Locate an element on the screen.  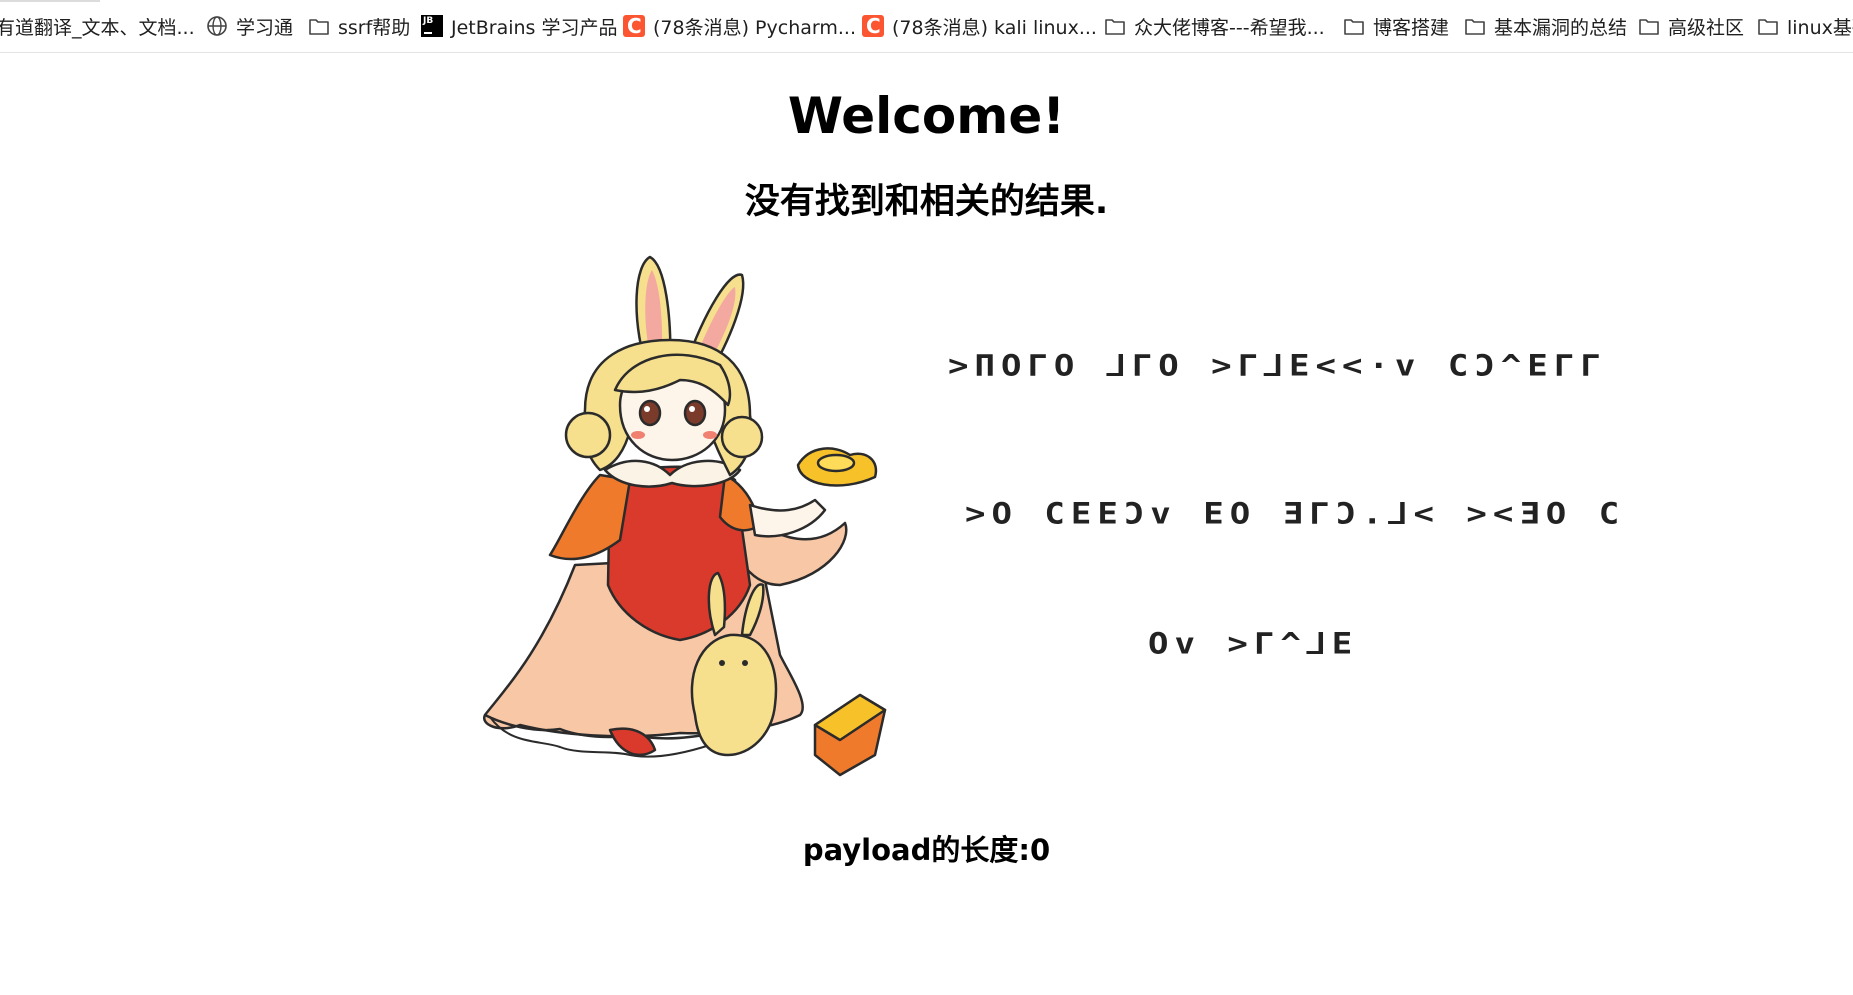
bookmark-vuln-folder: 基本漏洞的总结 is located at coordinates (1546, 26).